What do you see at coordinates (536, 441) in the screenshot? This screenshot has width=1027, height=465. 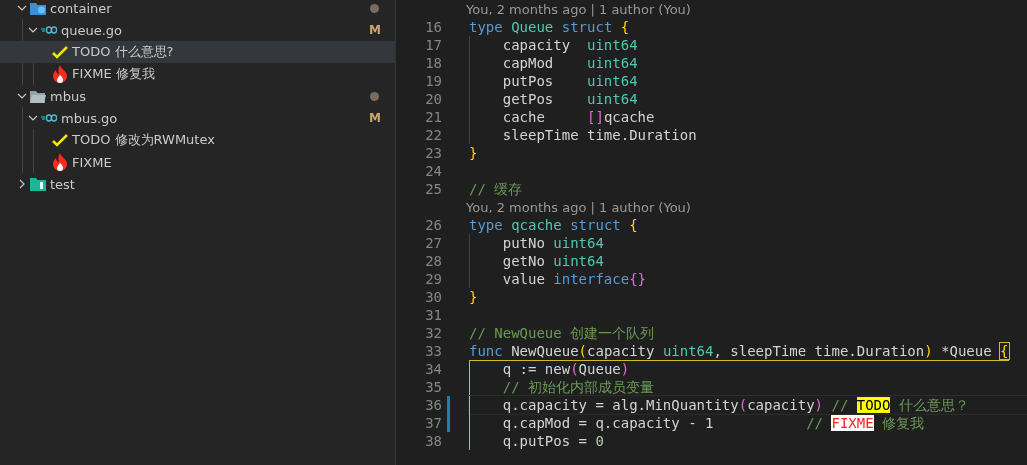 I see `code-line: q.putPos = 0` at bounding box center [536, 441].